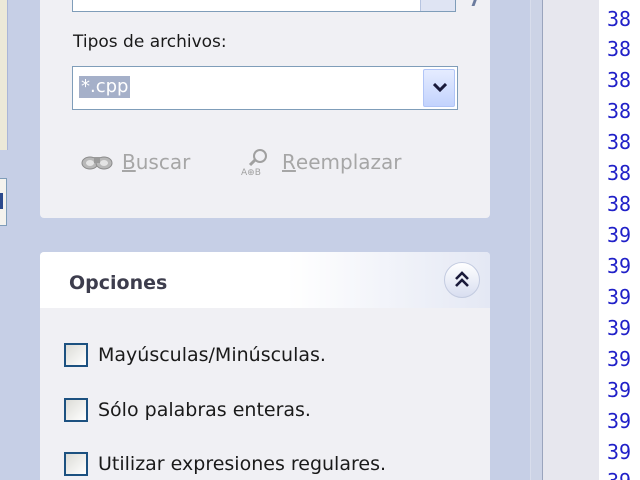 This screenshot has height=480, width=640. I want to click on svg-text: A⊕B, so click(251, 172).